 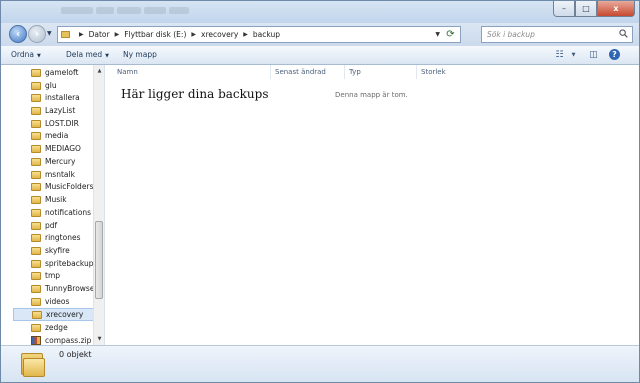 What do you see at coordinates (60, 161) in the screenshot?
I see `sidebar-item-label: Mercury` at bounding box center [60, 161].